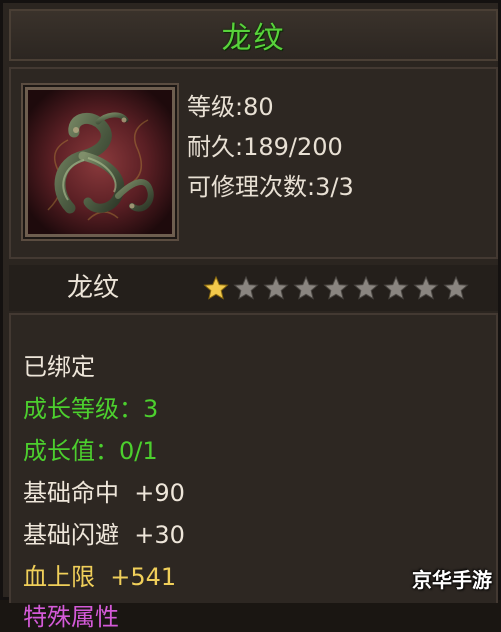 This screenshot has width=501, height=632. I want to click on base-accuracy: 基础命中 +90, so click(104, 493).